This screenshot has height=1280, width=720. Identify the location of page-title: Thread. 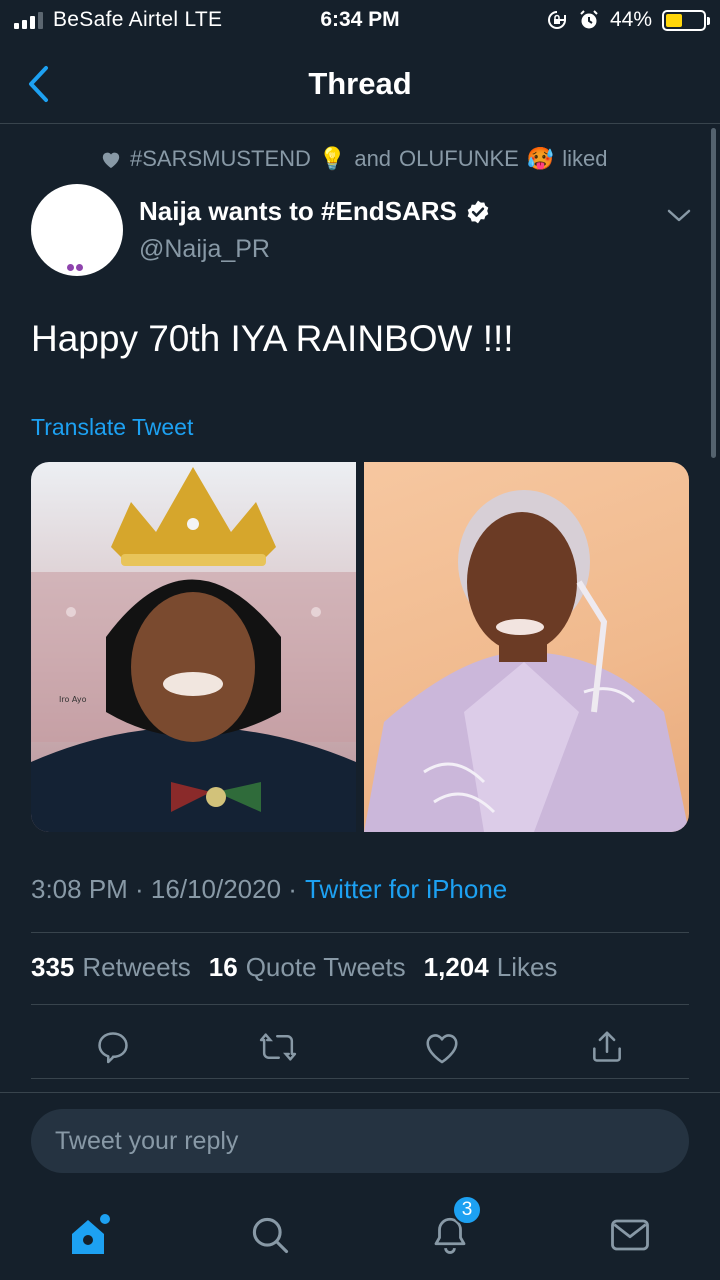
(360, 83).